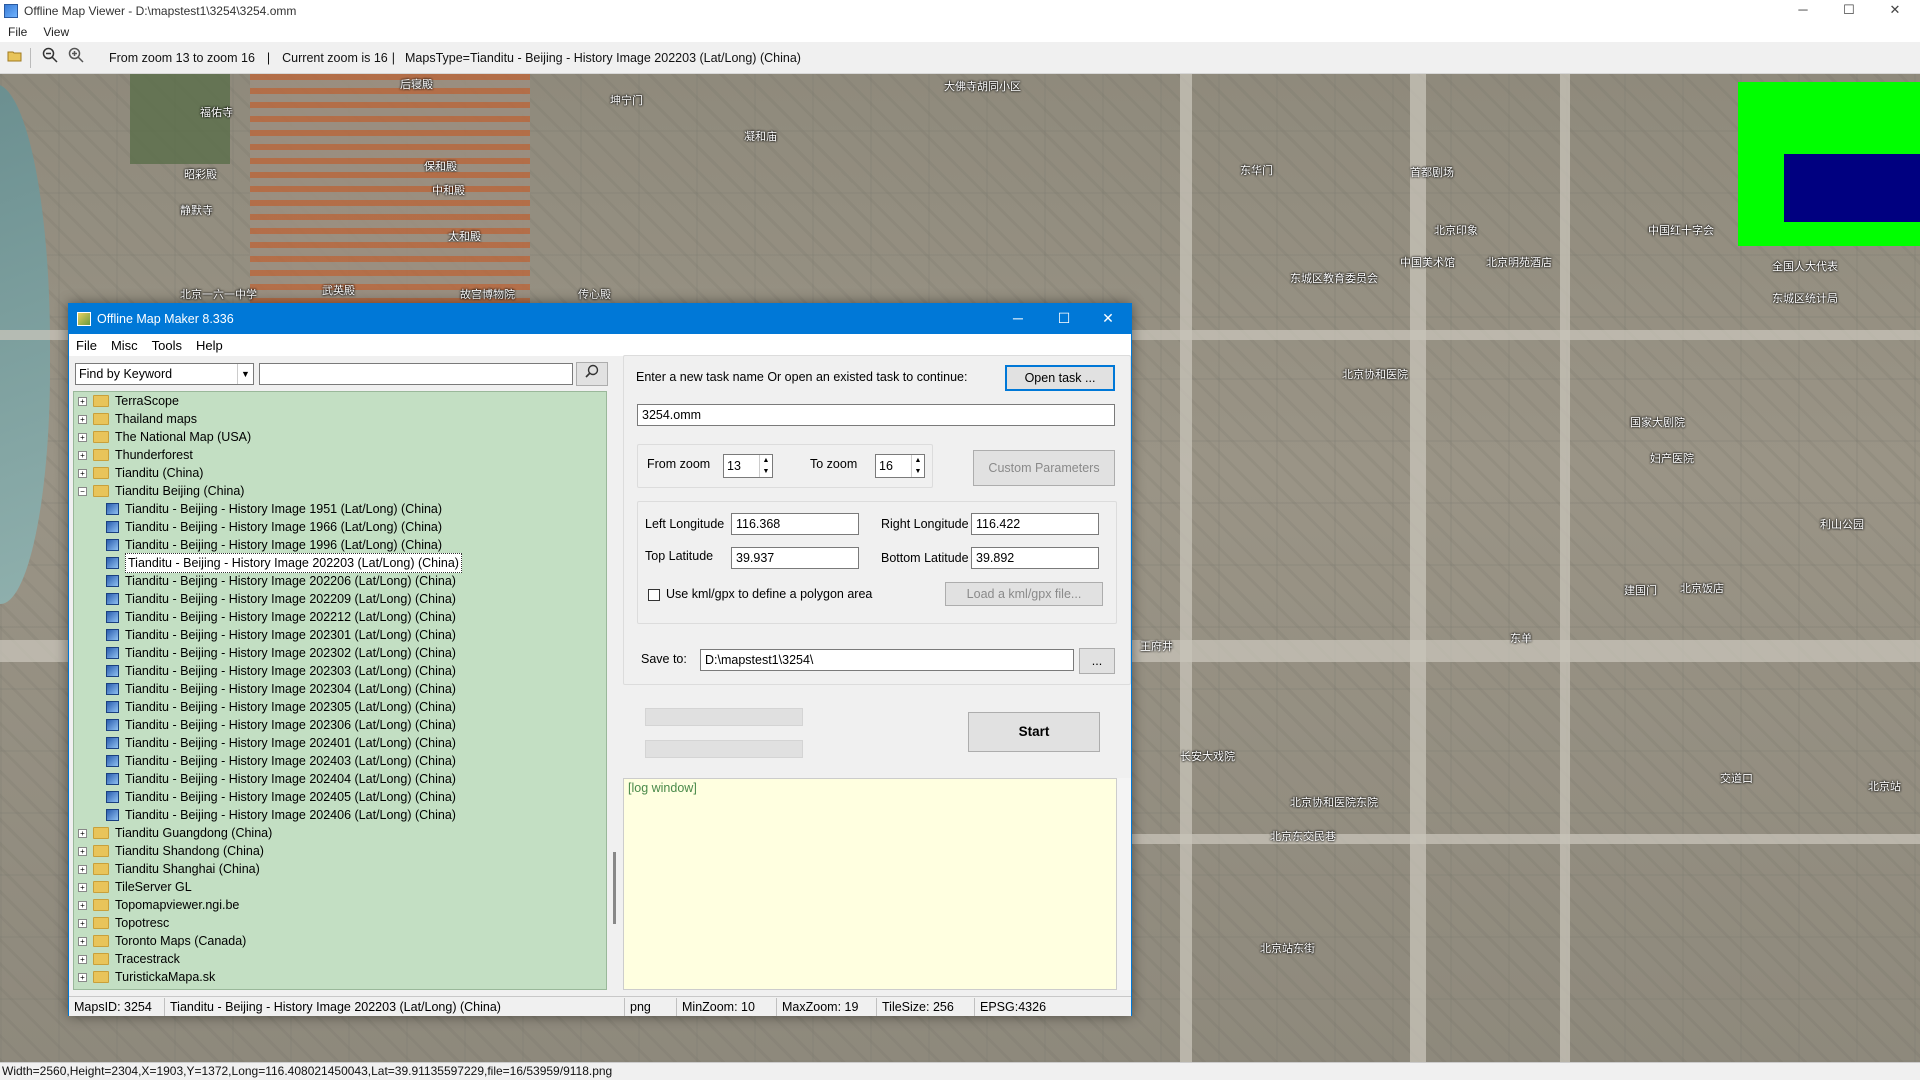 The width and height of the screenshot is (1920, 1080). What do you see at coordinates (614, 888) in the screenshot?
I see `tree-scroll-thumb` at bounding box center [614, 888].